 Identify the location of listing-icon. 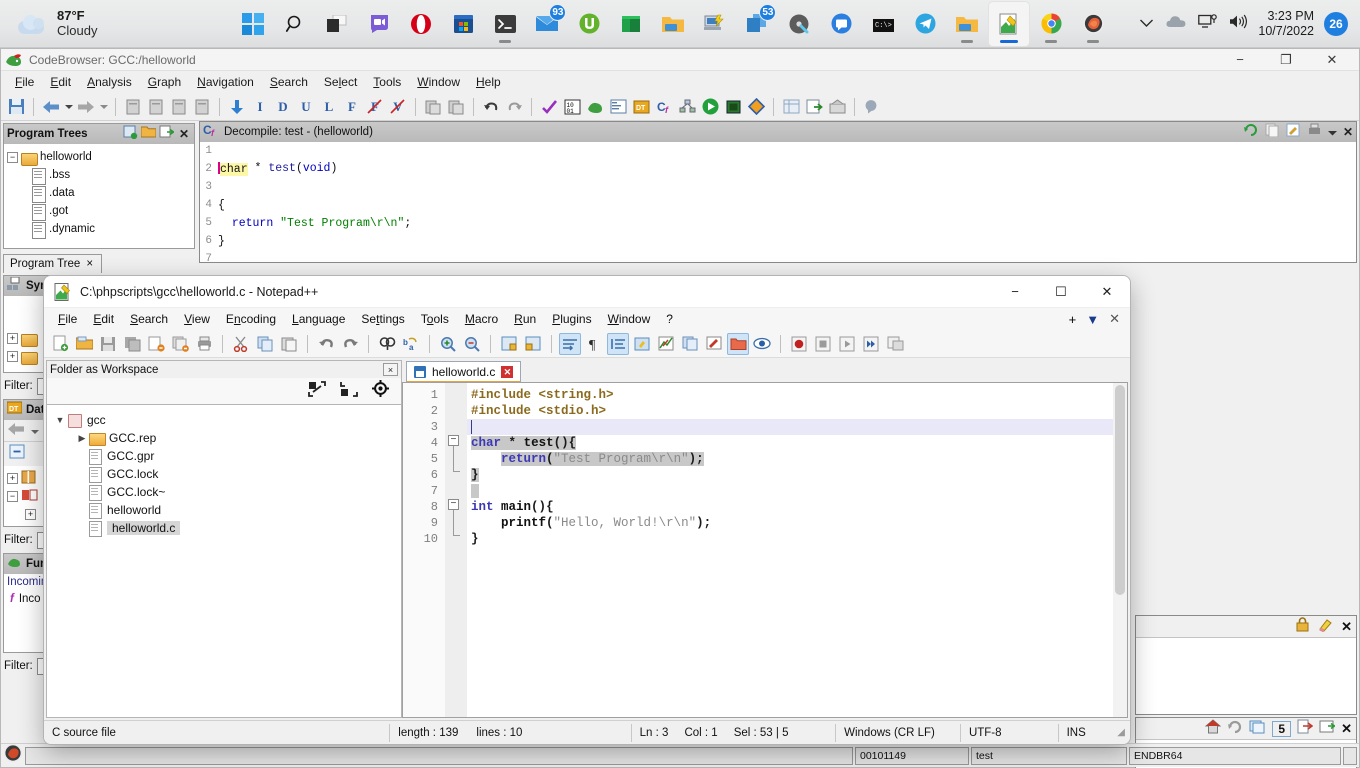
(618, 107).